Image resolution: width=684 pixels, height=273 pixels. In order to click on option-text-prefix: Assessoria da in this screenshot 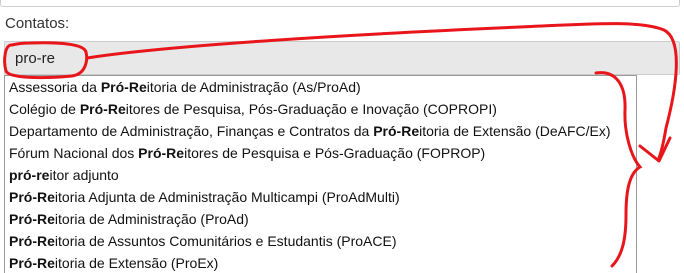, I will do `click(55, 87)`.